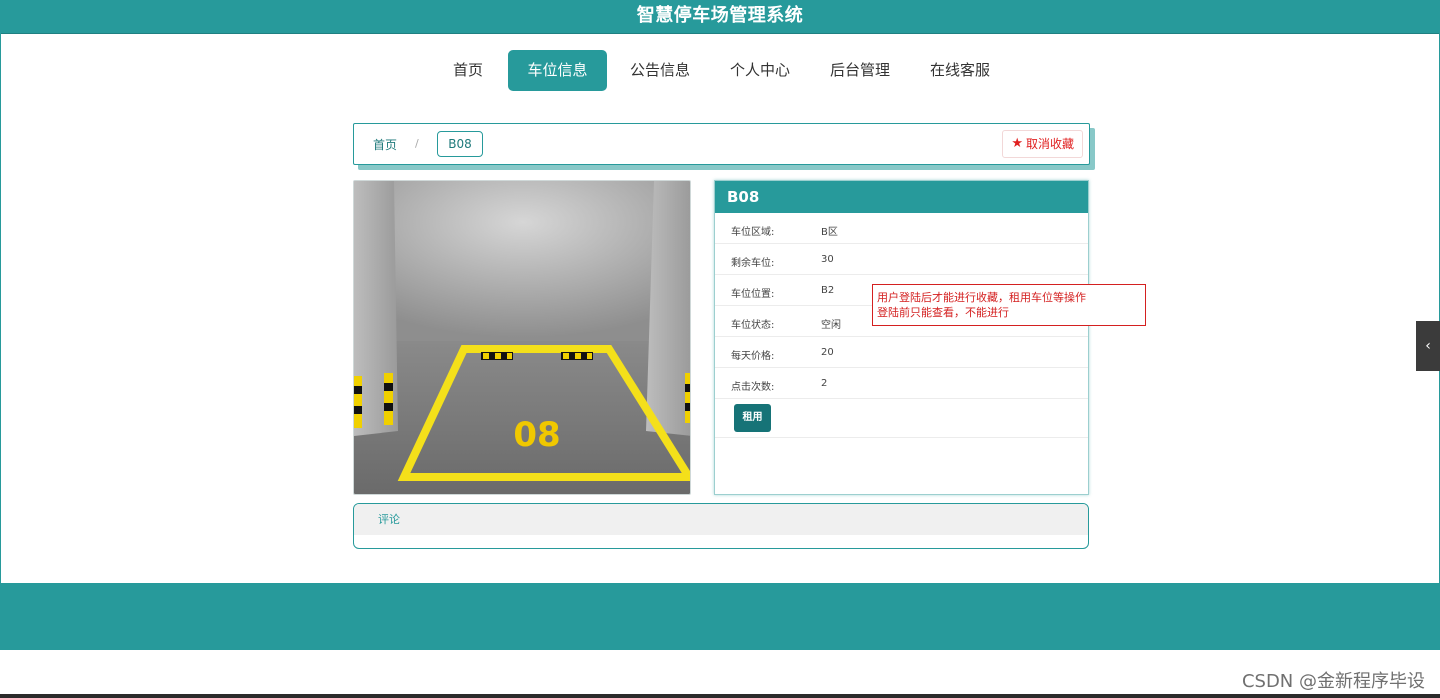 The width and height of the screenshot is (1440, 698). I want to click on main-nav: 首页 车位信息 公告信息 个人中心 后台管理 在线客服, so click(720, 70).